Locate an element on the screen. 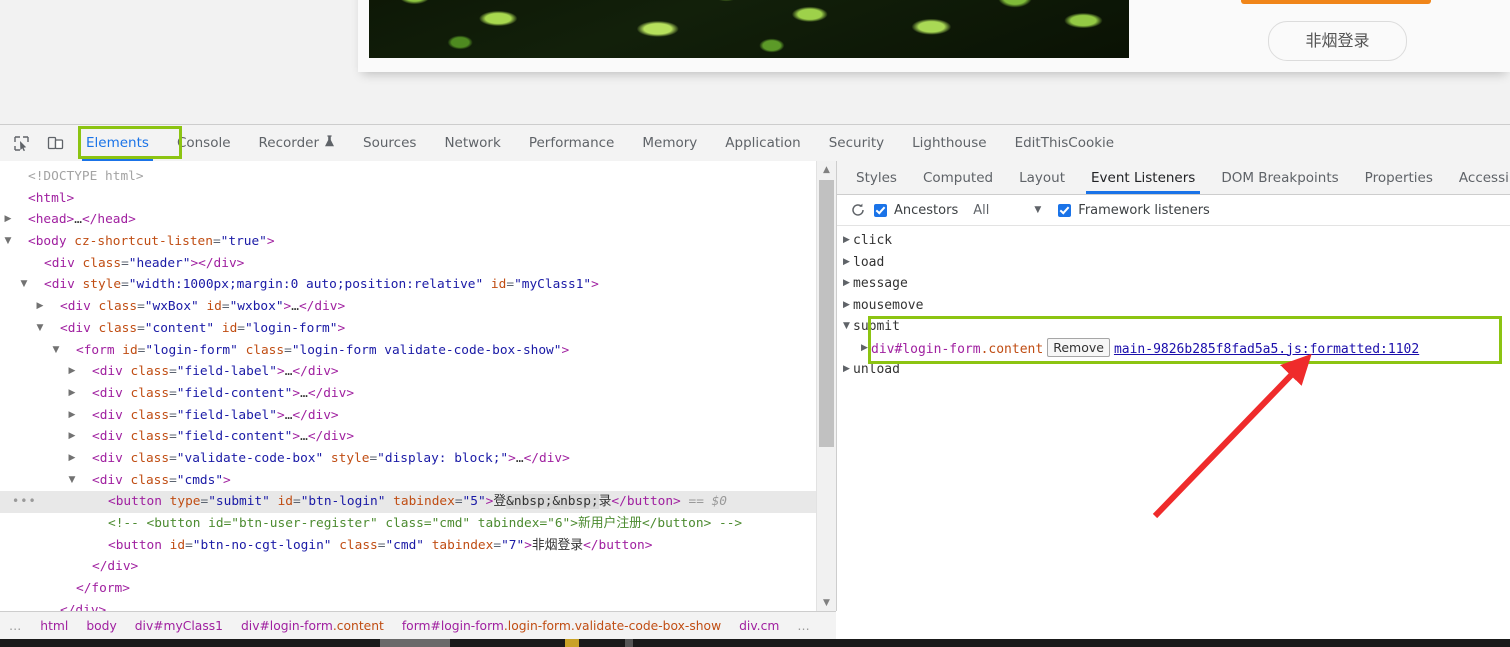  tab-network: Network is located at coordinates (472, 143).